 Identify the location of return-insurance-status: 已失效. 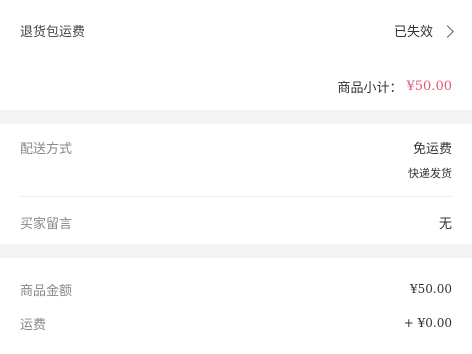
(423, 30).